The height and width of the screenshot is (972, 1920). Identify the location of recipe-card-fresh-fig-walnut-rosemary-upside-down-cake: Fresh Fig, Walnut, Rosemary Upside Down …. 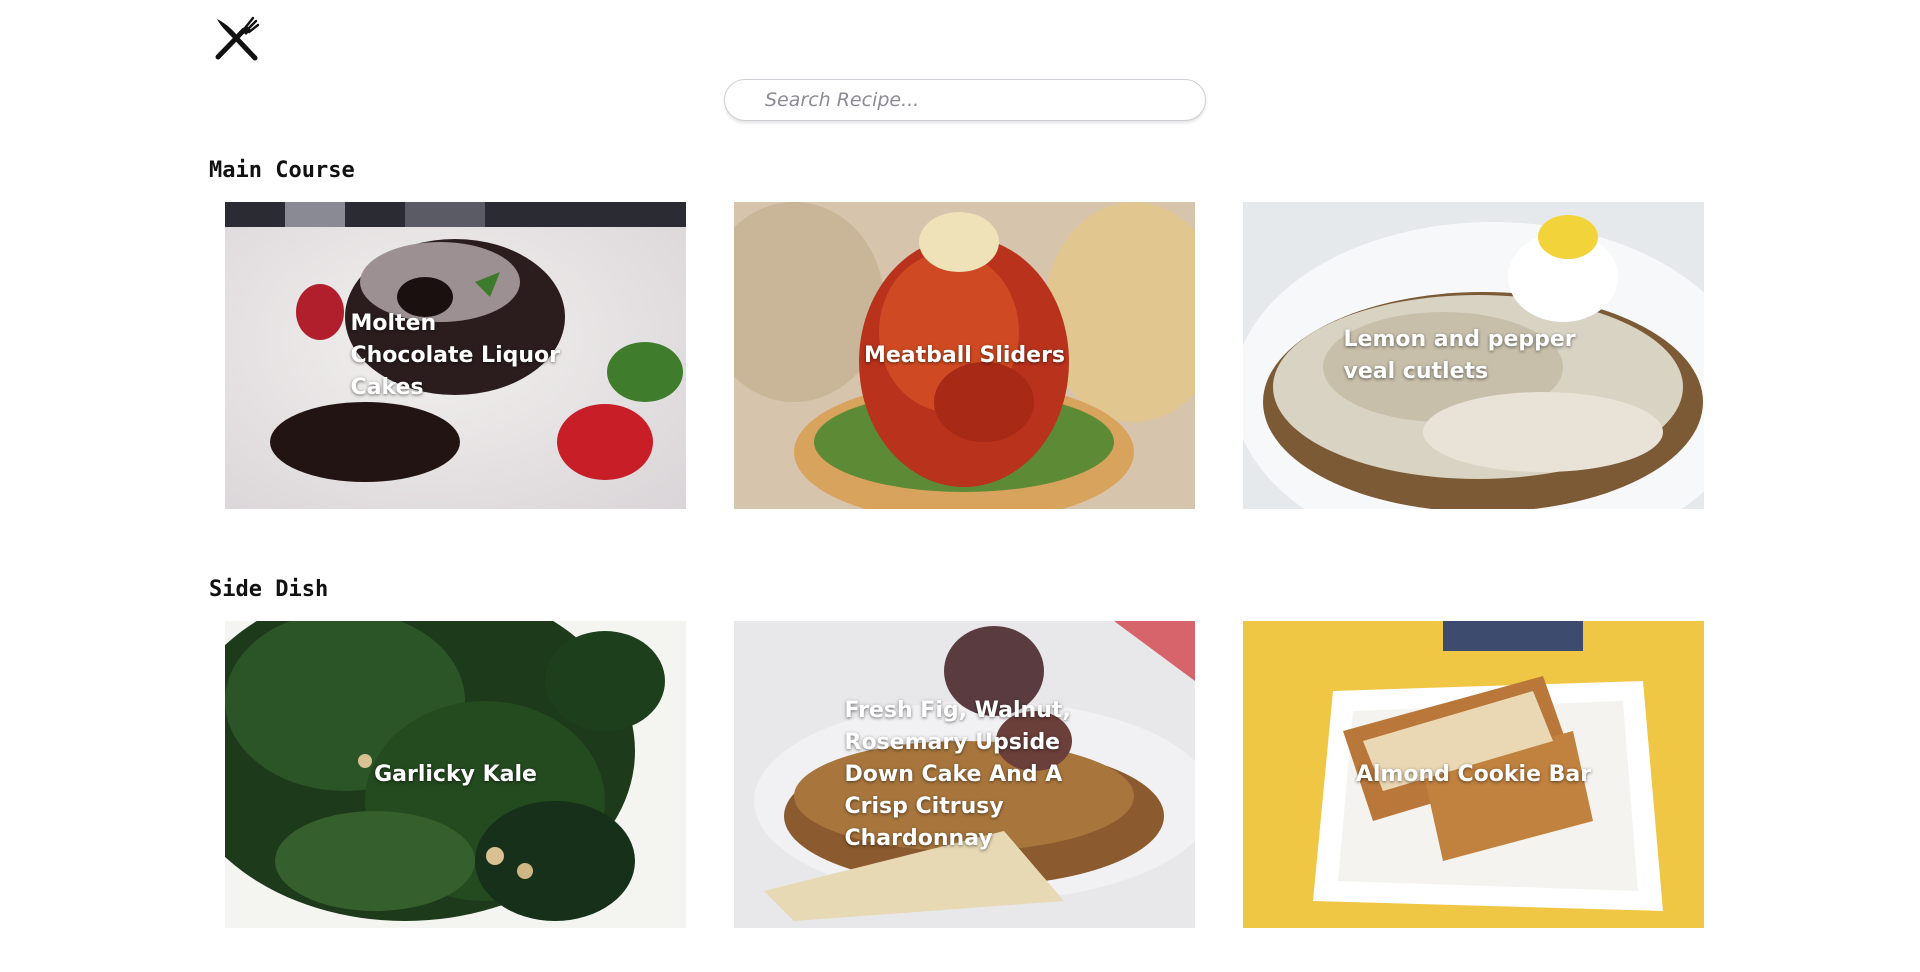
(964, 774).